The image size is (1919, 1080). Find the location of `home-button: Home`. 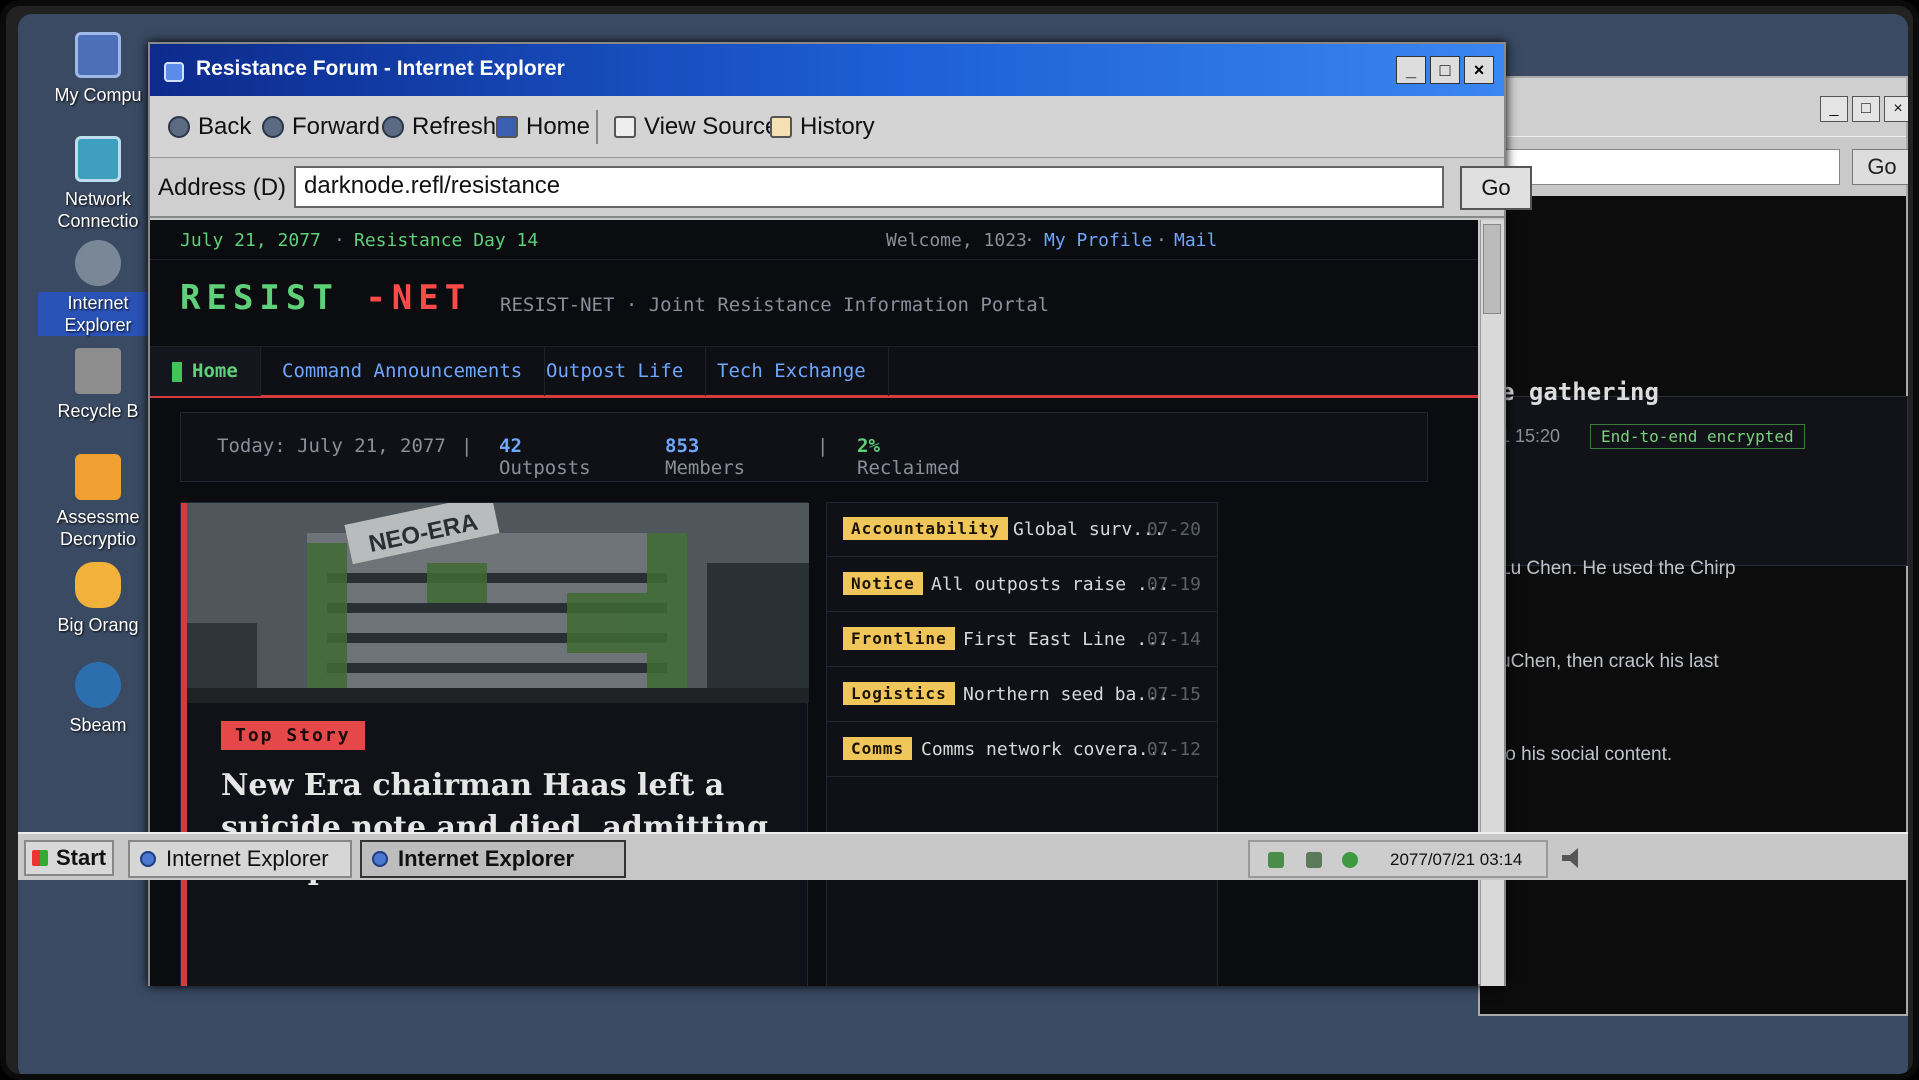

home-button: Home is located at coordinates (543, 127).